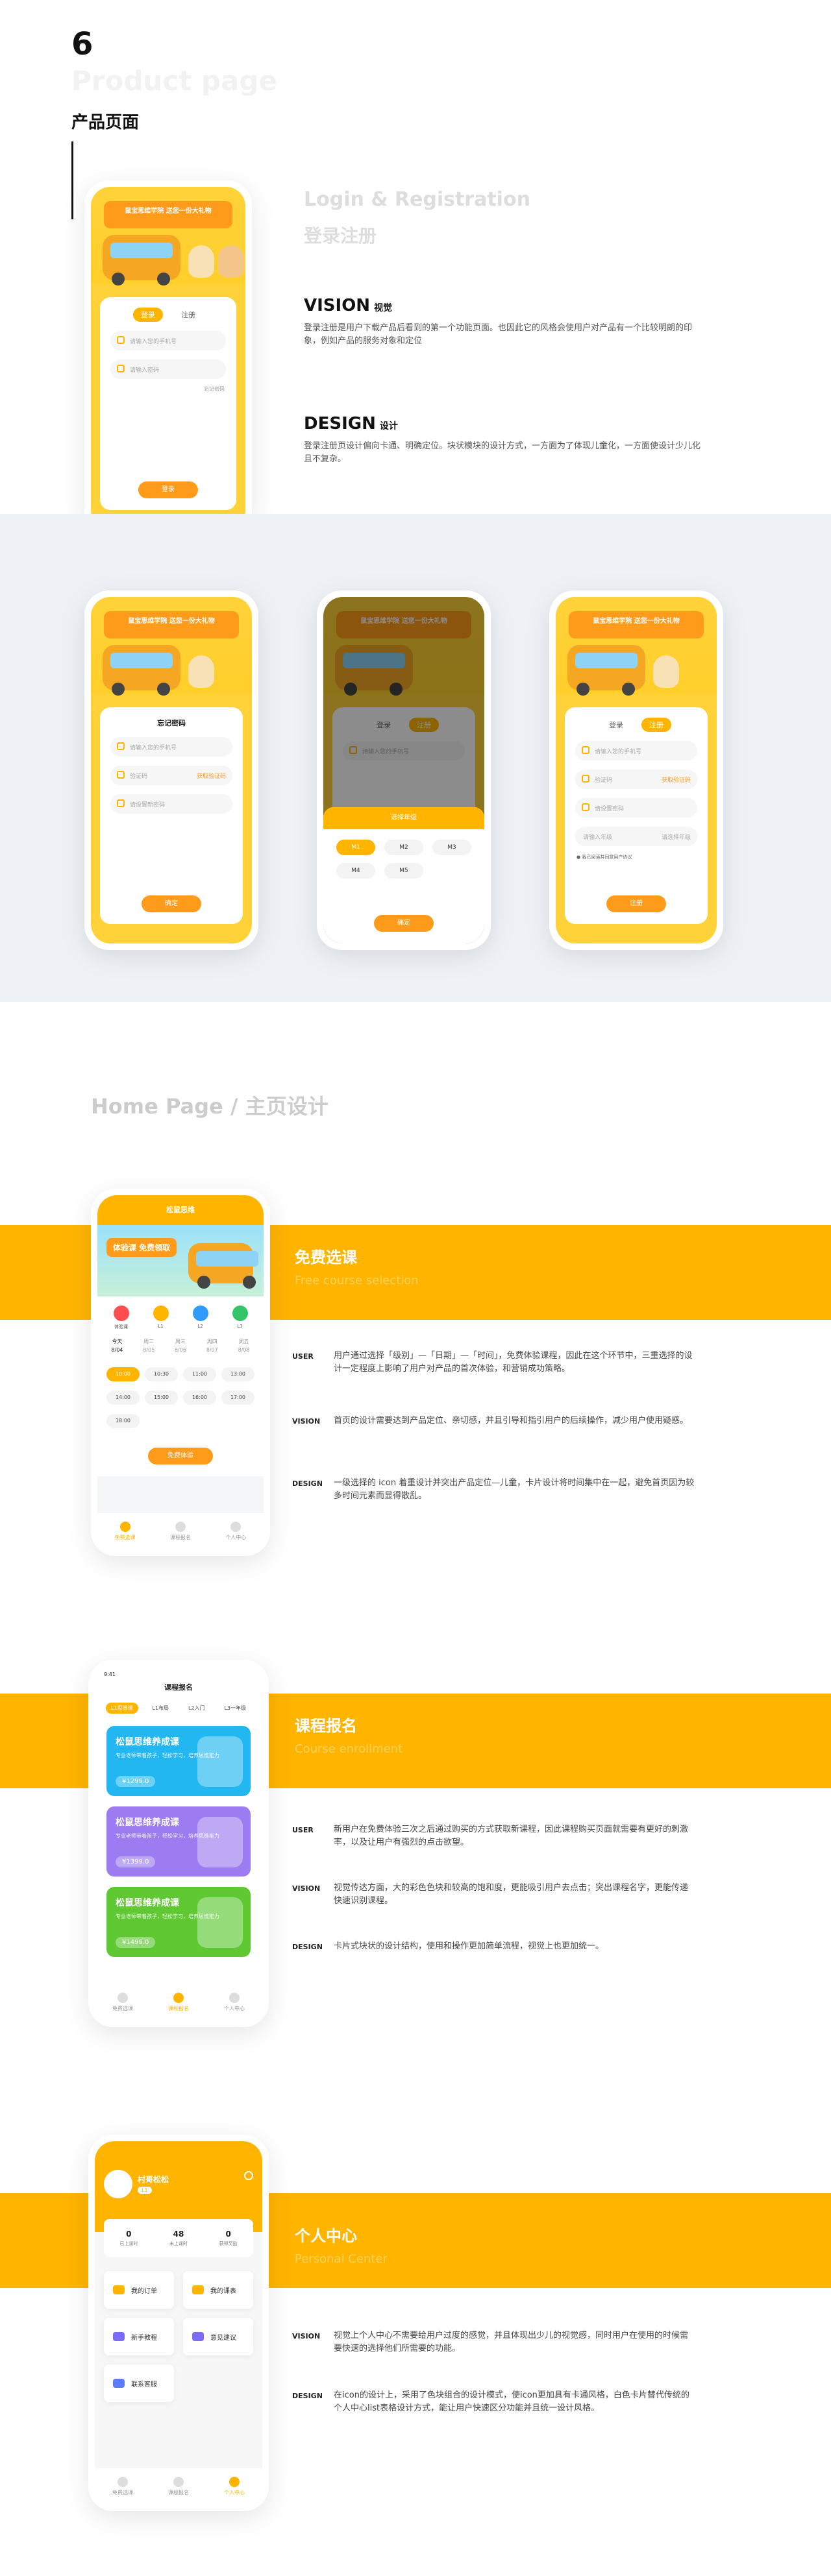 The height and width of the screenshot is (2576, 831). I want to click on bus-illustration, so click(141, 260).